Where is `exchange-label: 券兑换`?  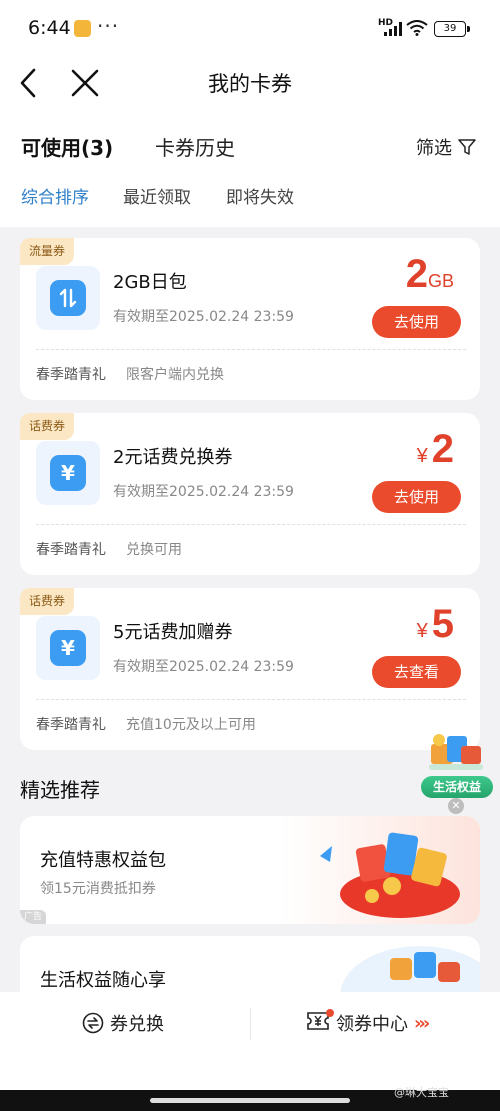 exchange-label: 券兑换 is located at coordinates (137, 1024).